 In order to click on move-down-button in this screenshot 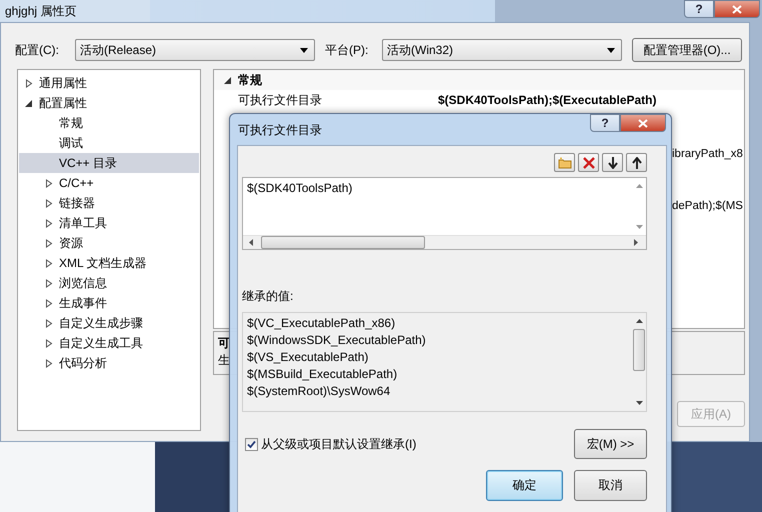, I will do `click(612, 162)`.